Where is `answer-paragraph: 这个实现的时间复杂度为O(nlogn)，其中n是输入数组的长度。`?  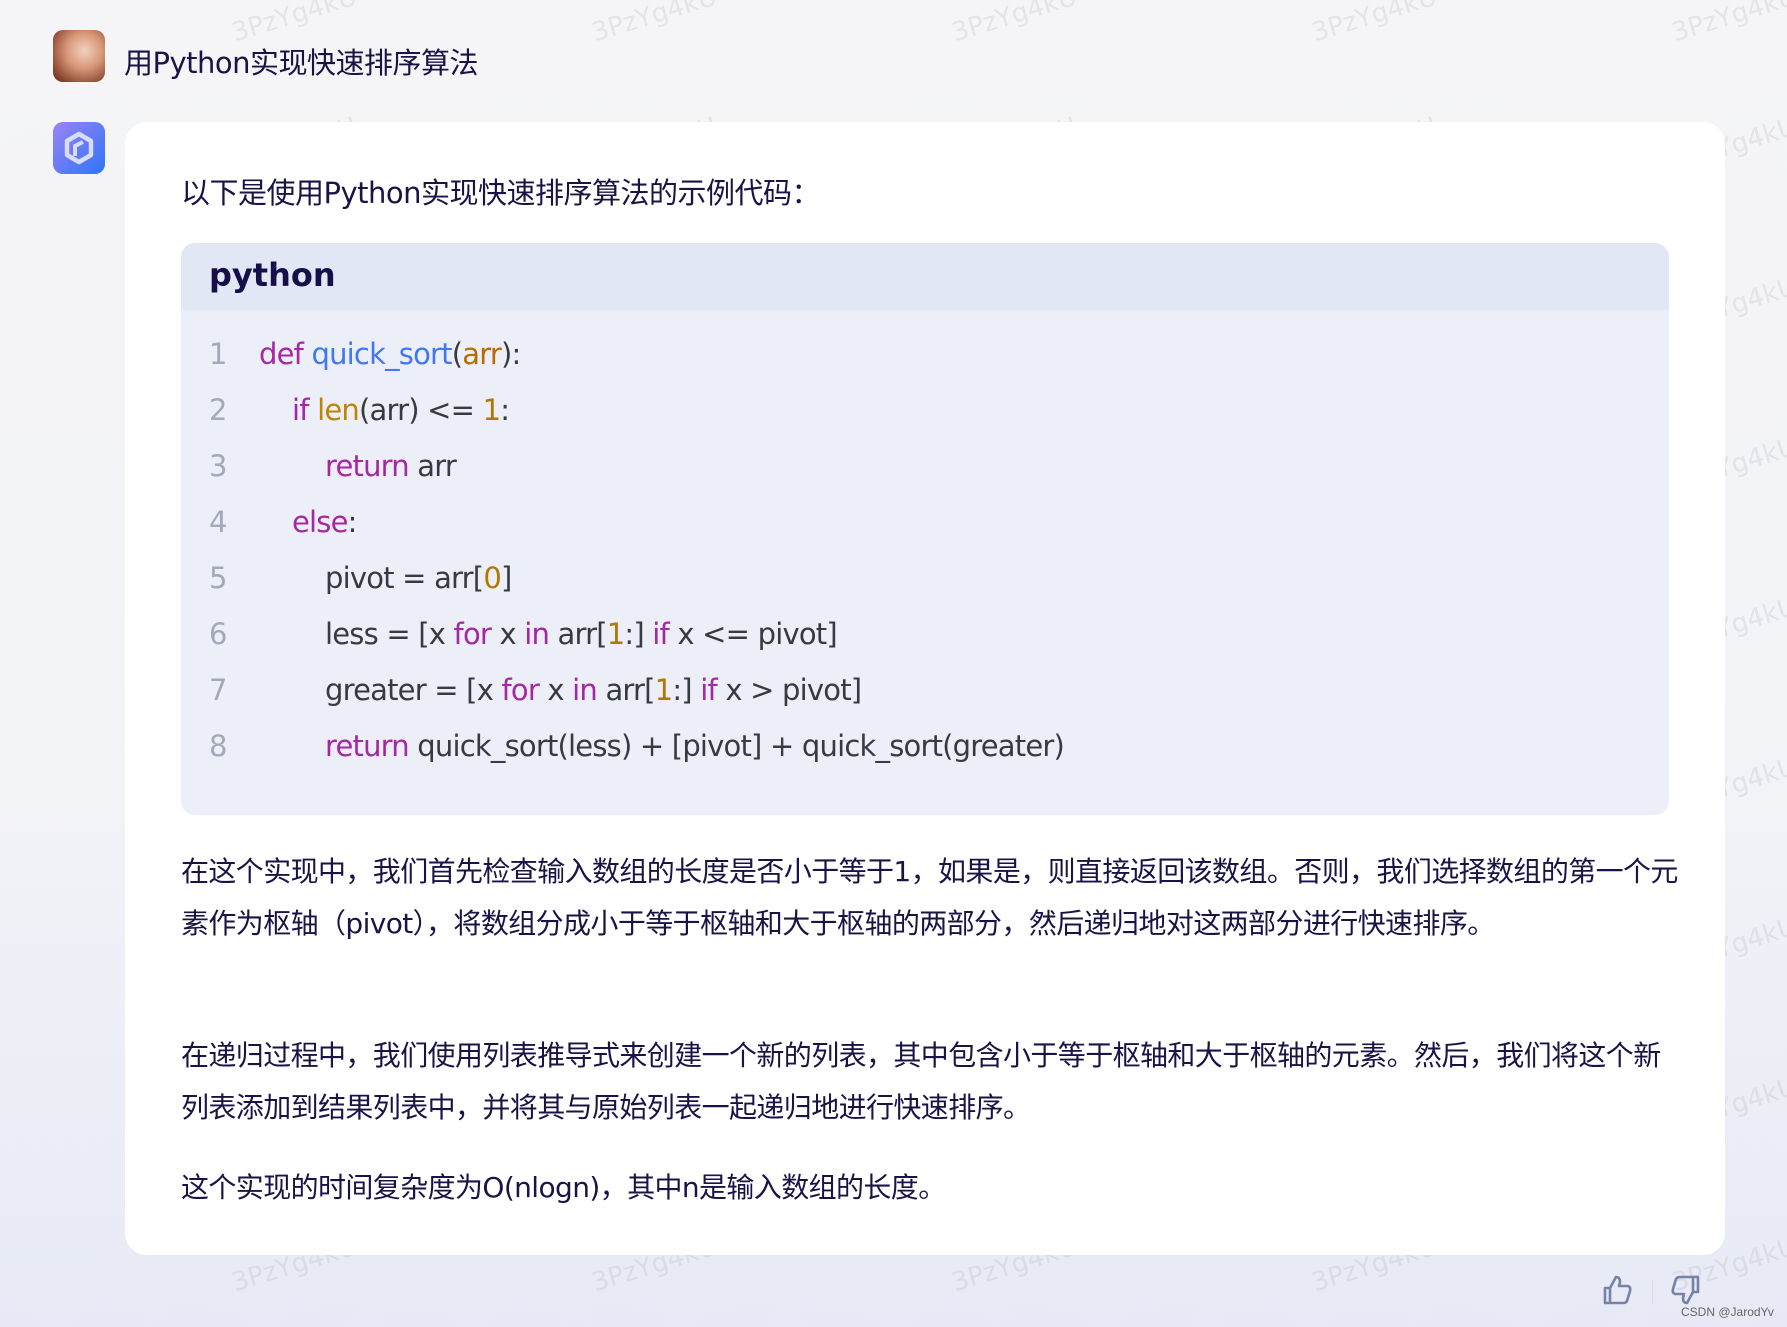
answer-paragraph: 这个实现的时间复杂度为O(nlogn)，其中n是输入数组的长度。 is located at coordinates (563, 1187).